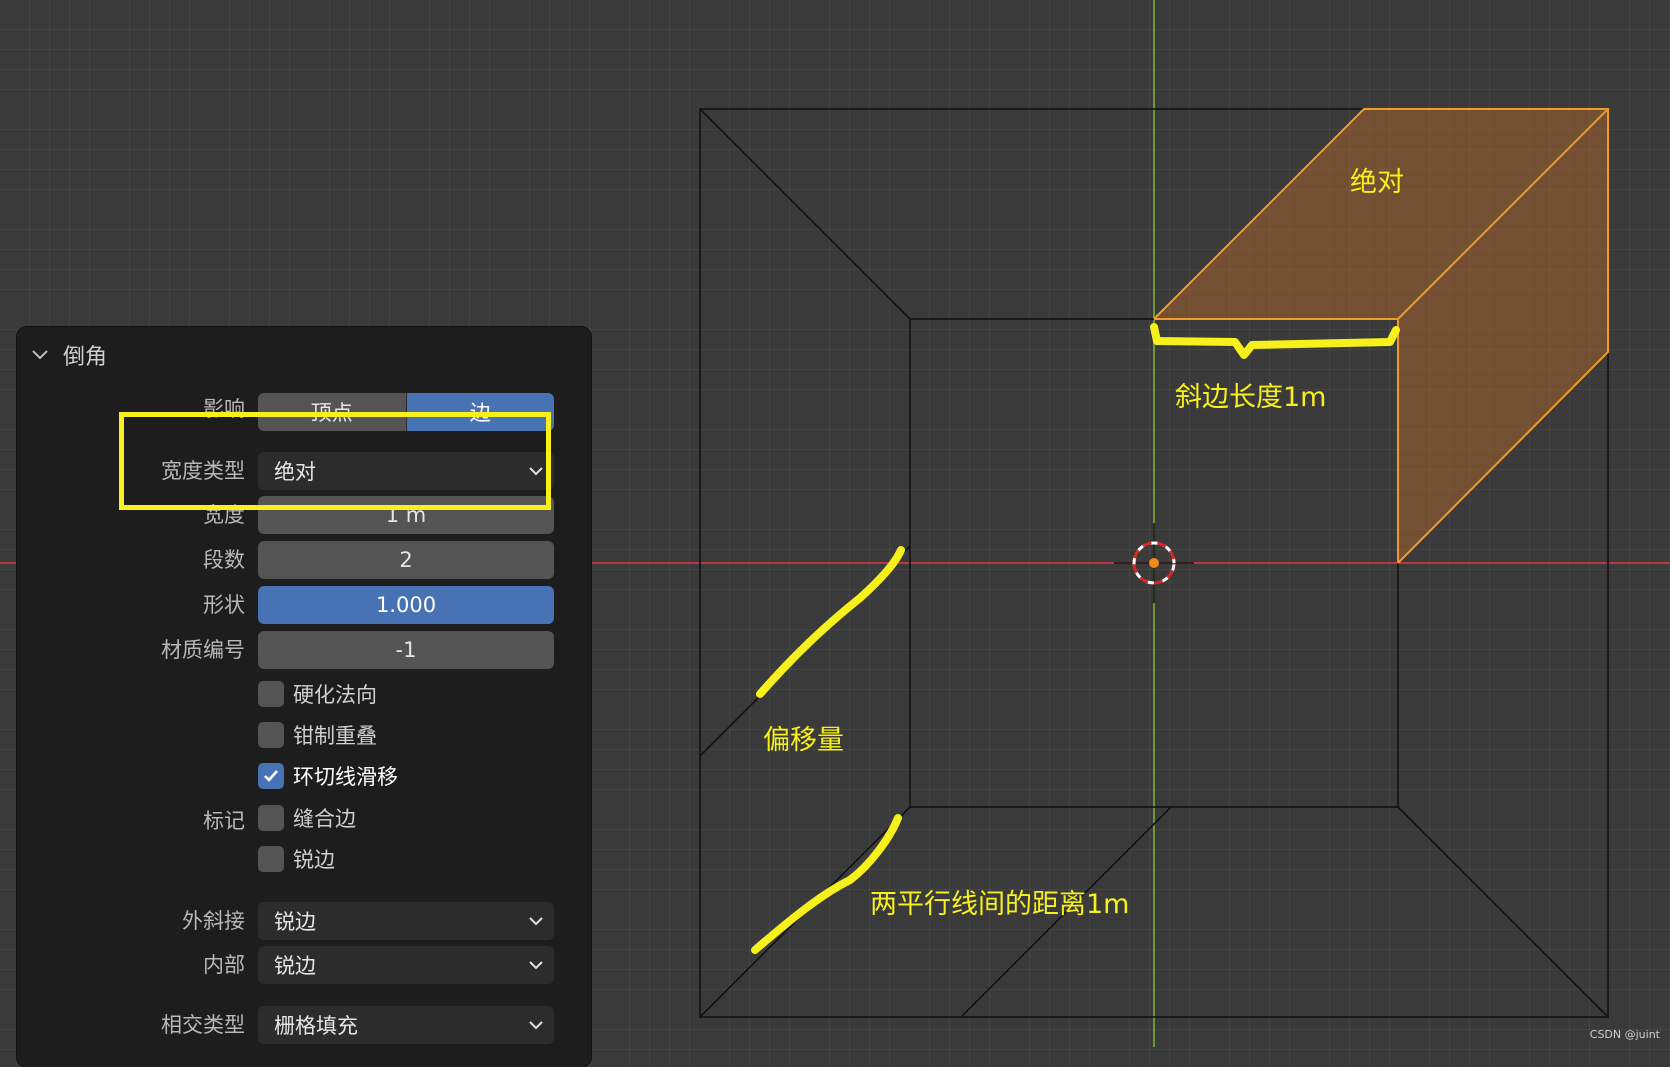 This screenshot has width=1670, height=1067. Describe the element at coordinates (1377, 182) in the screenshot. I see `annotation-absolute: 绝对` at that location.